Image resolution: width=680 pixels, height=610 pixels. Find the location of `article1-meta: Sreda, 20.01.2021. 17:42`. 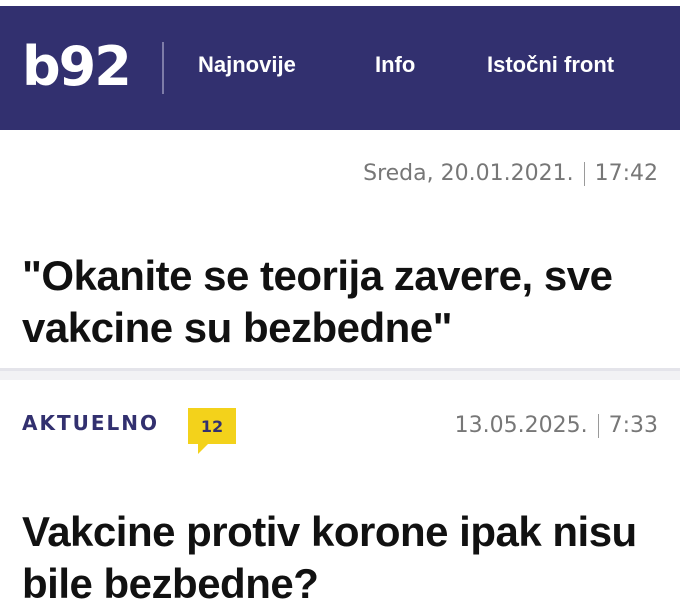

article1-meta: Sreda, 20.01.2021. 17:42 is located at coordinates (510, 173).